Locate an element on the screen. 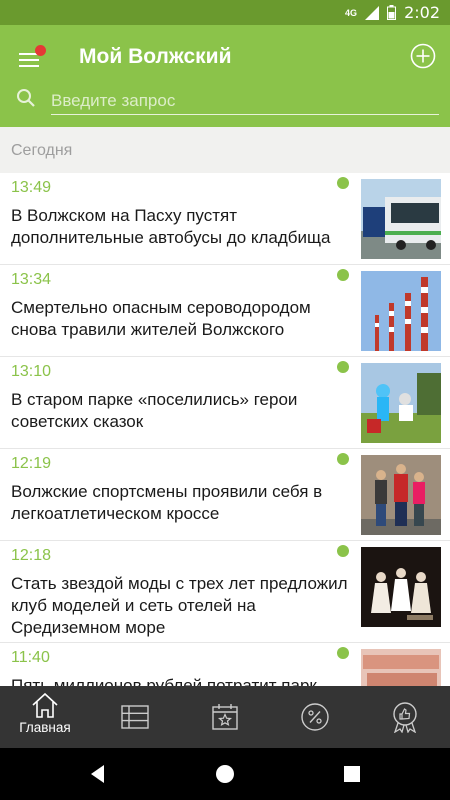 The width and height of the screenshot is (450, 800). percent-icon is located at coordinates (315, 717).